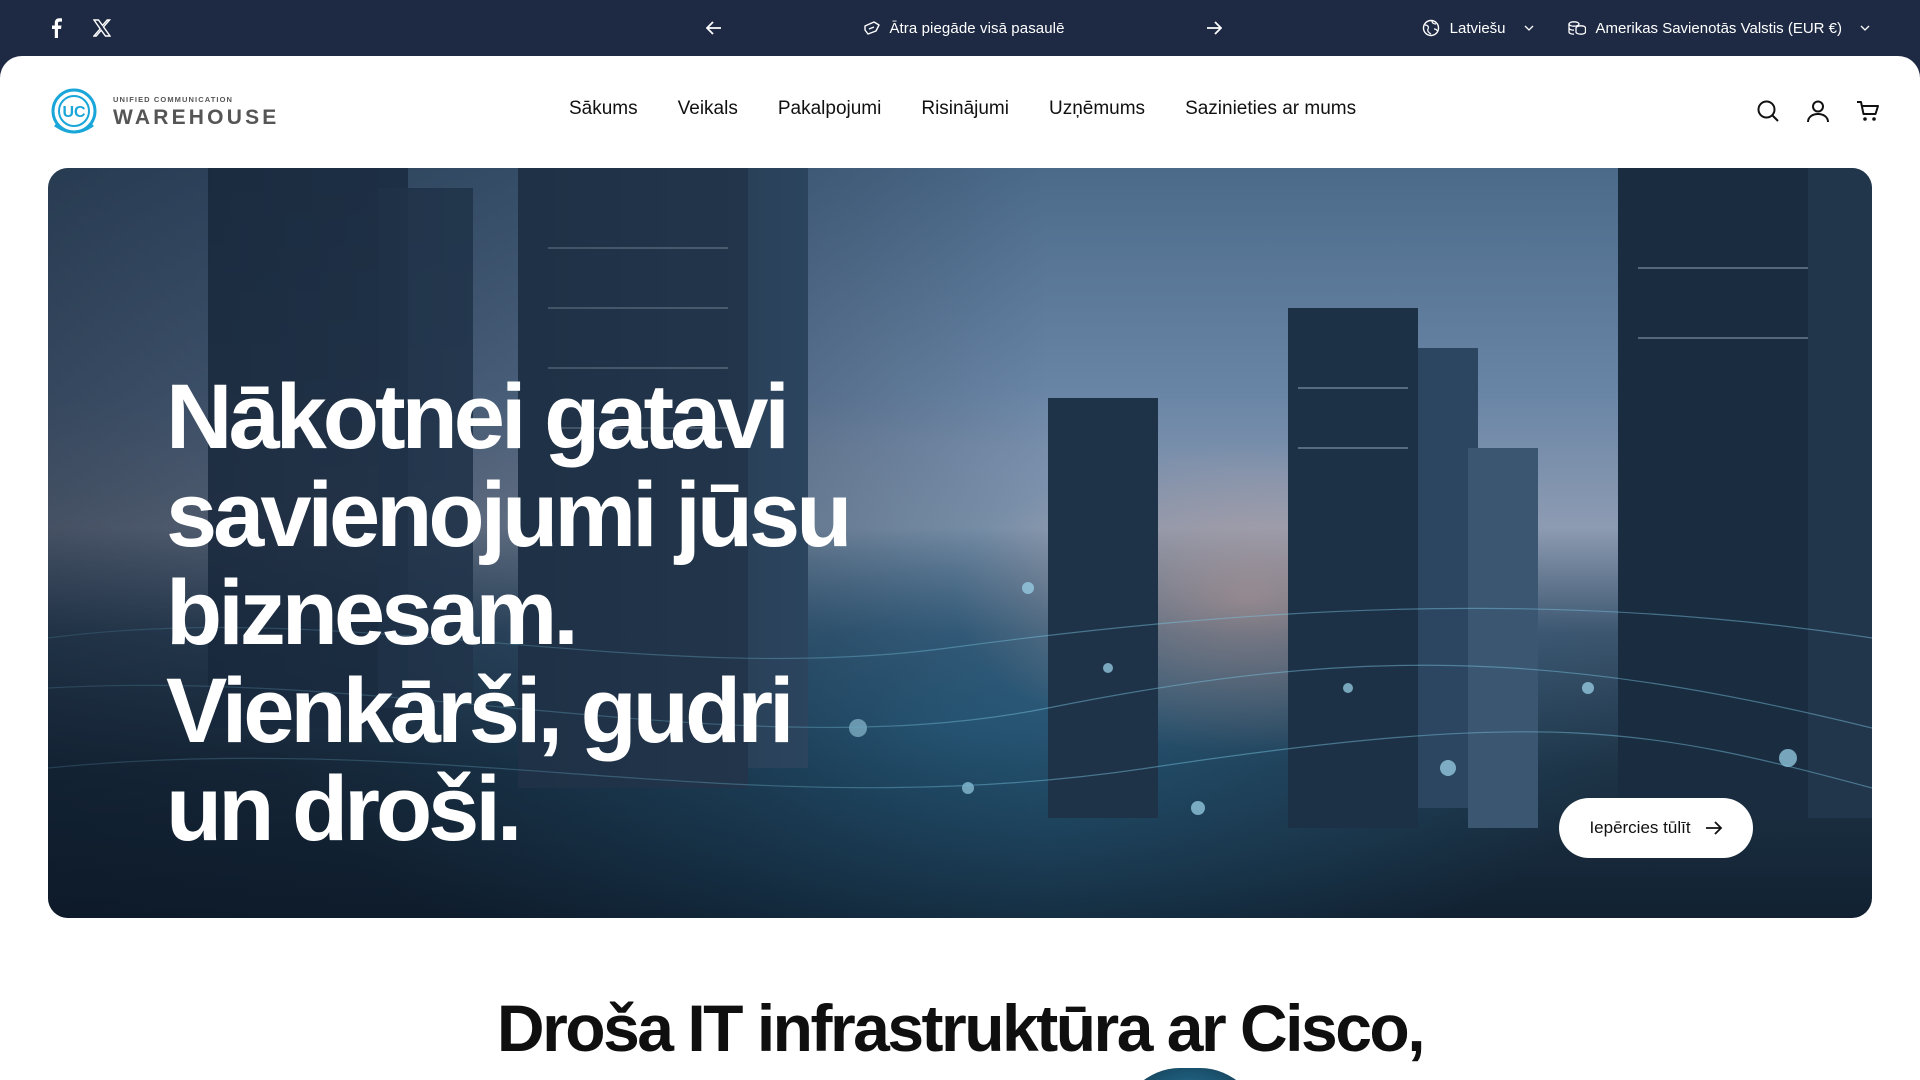 This screenshot has width=1920, height=1080. I want to click on social-links, so click(79, 28).